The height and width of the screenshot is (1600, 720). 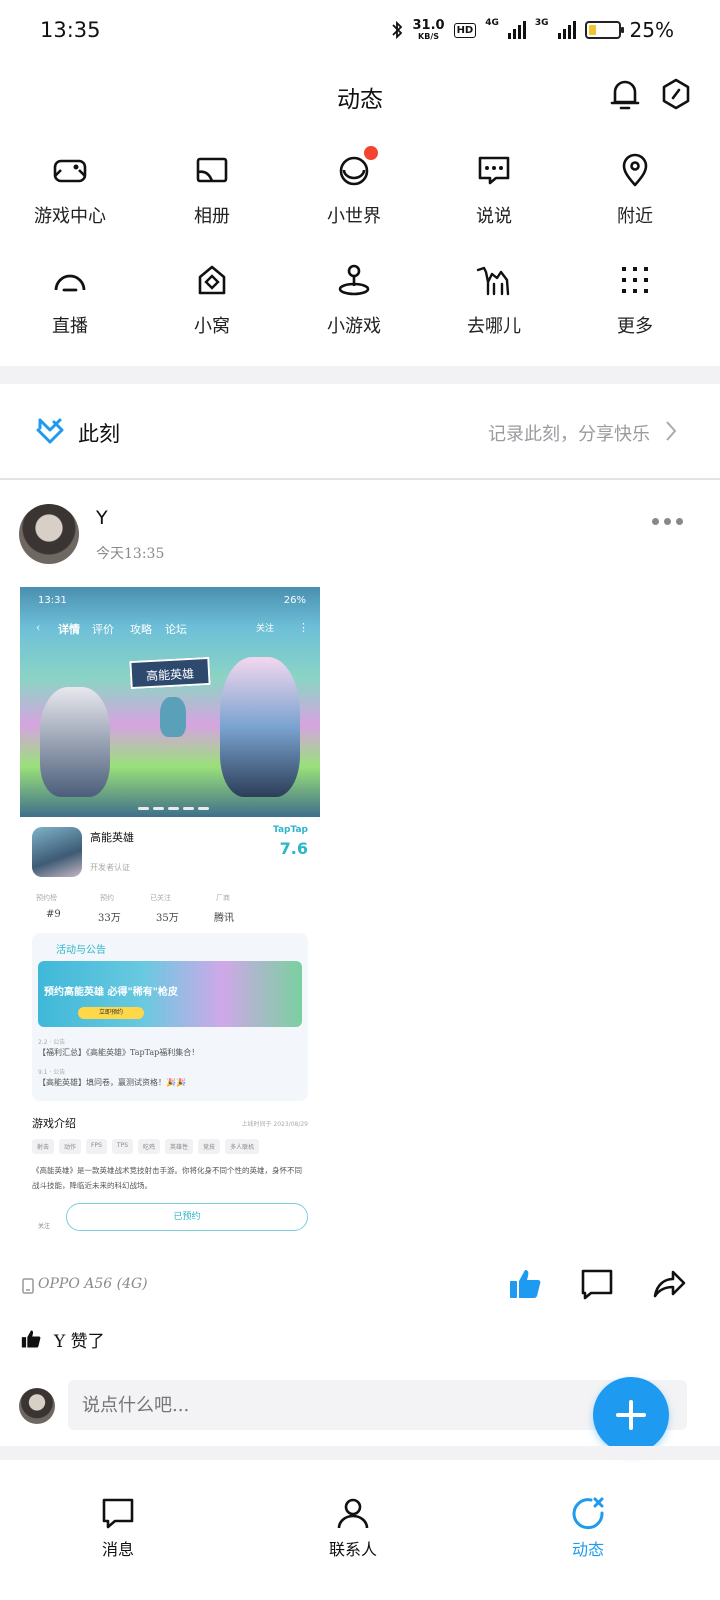 What do you see at coordinates (146, 1146) in the screenshot?
I see `tag-list: 射击 动作 FPS TPS 吃鸡 英雄性 竞技 多人联机` at bounding box center [146, 1146].